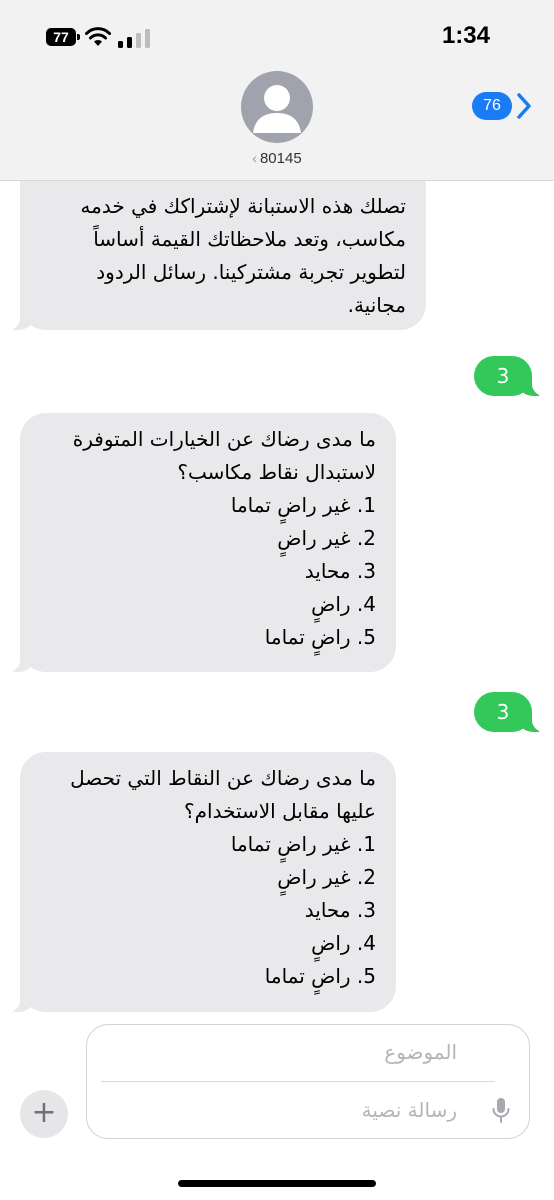  Describe the element at coordinates (280, 811) in the screenshot. I see `message-line: عليها مقابل الاستخدام؟` at that location.